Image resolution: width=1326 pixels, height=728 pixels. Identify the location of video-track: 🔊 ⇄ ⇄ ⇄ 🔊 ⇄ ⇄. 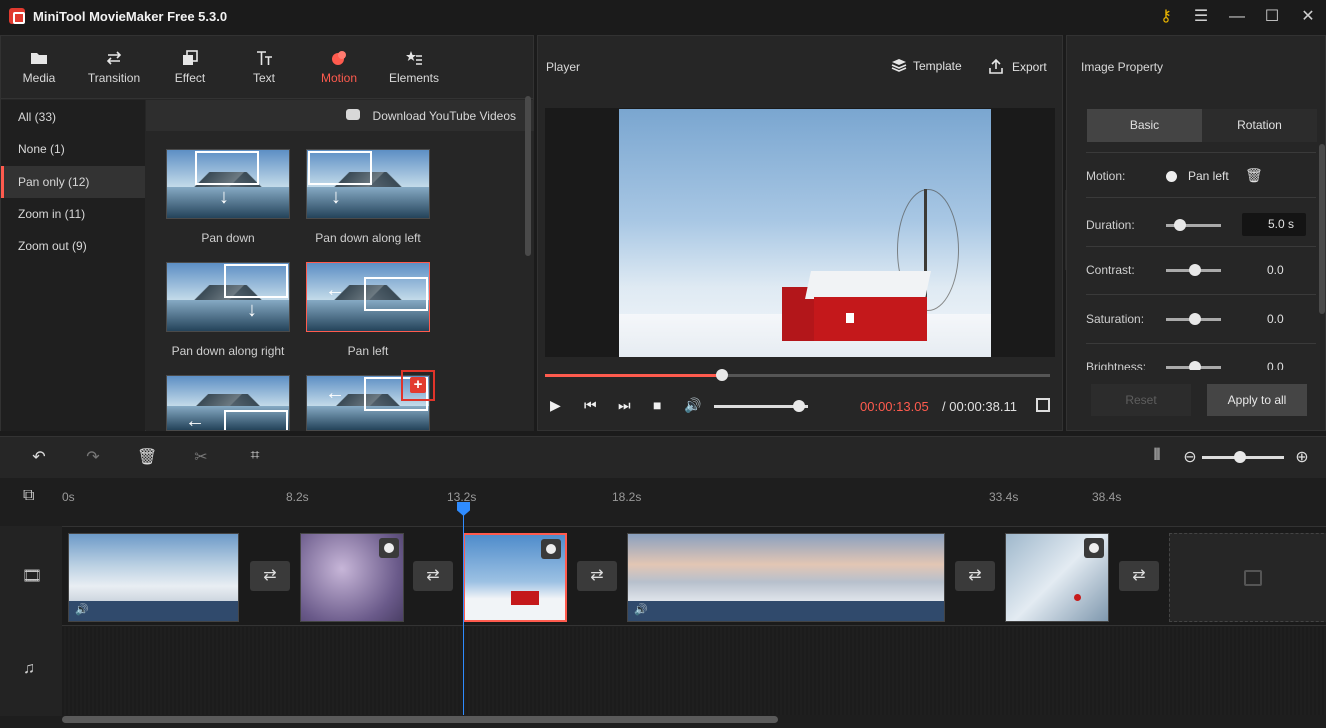
(694, 576).